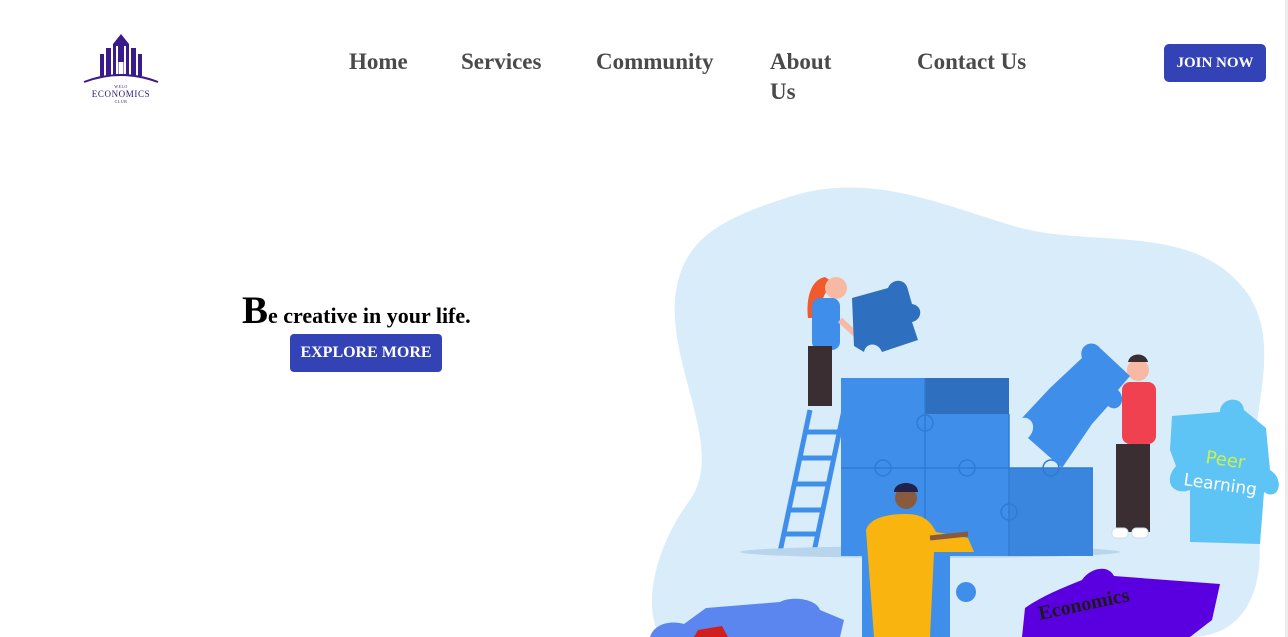 The height and width of the screenshot is (637, 1288). Describe the element at coordinates (369, 315) in the screenshot. I see `hero-title-rest: e creative in your life.` at that location.